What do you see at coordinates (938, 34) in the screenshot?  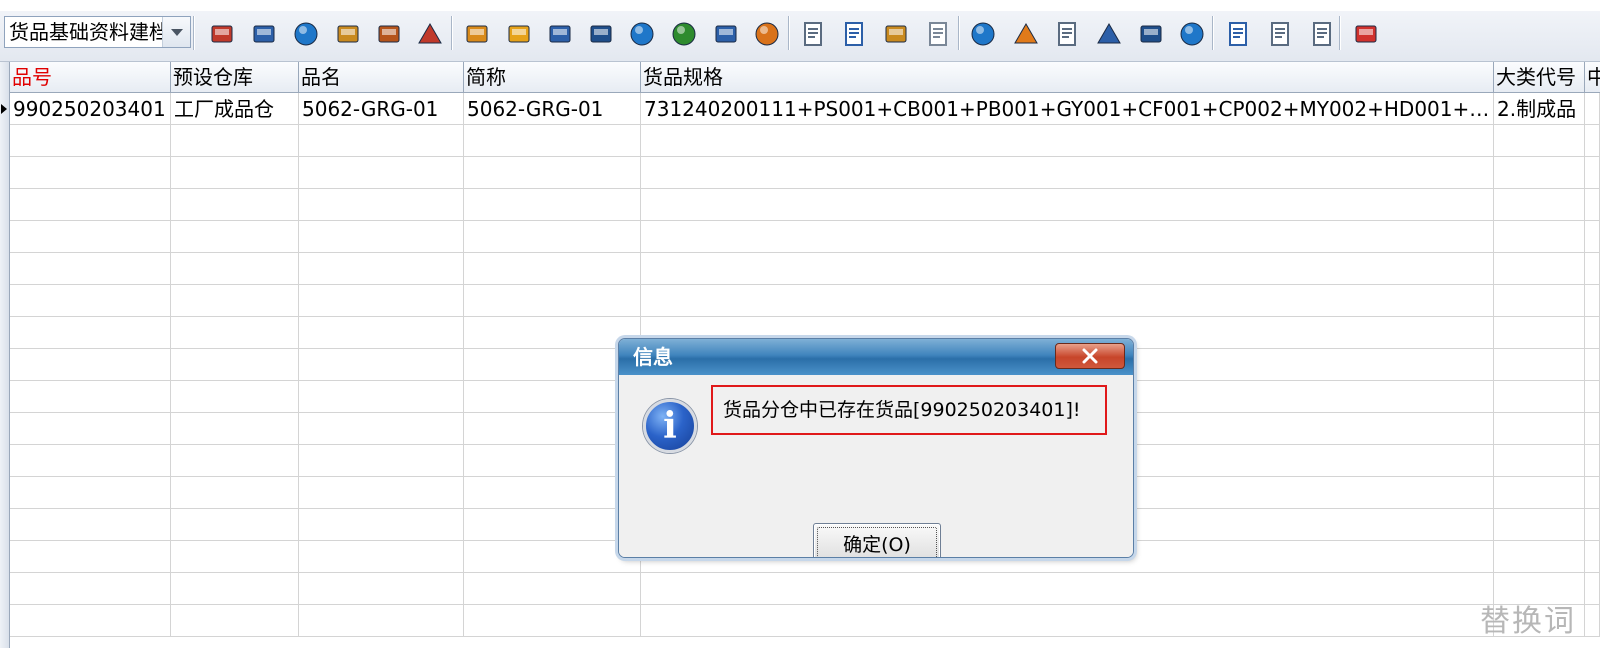 I see `toolbar-button-copy` at bounding box center [938, 34].